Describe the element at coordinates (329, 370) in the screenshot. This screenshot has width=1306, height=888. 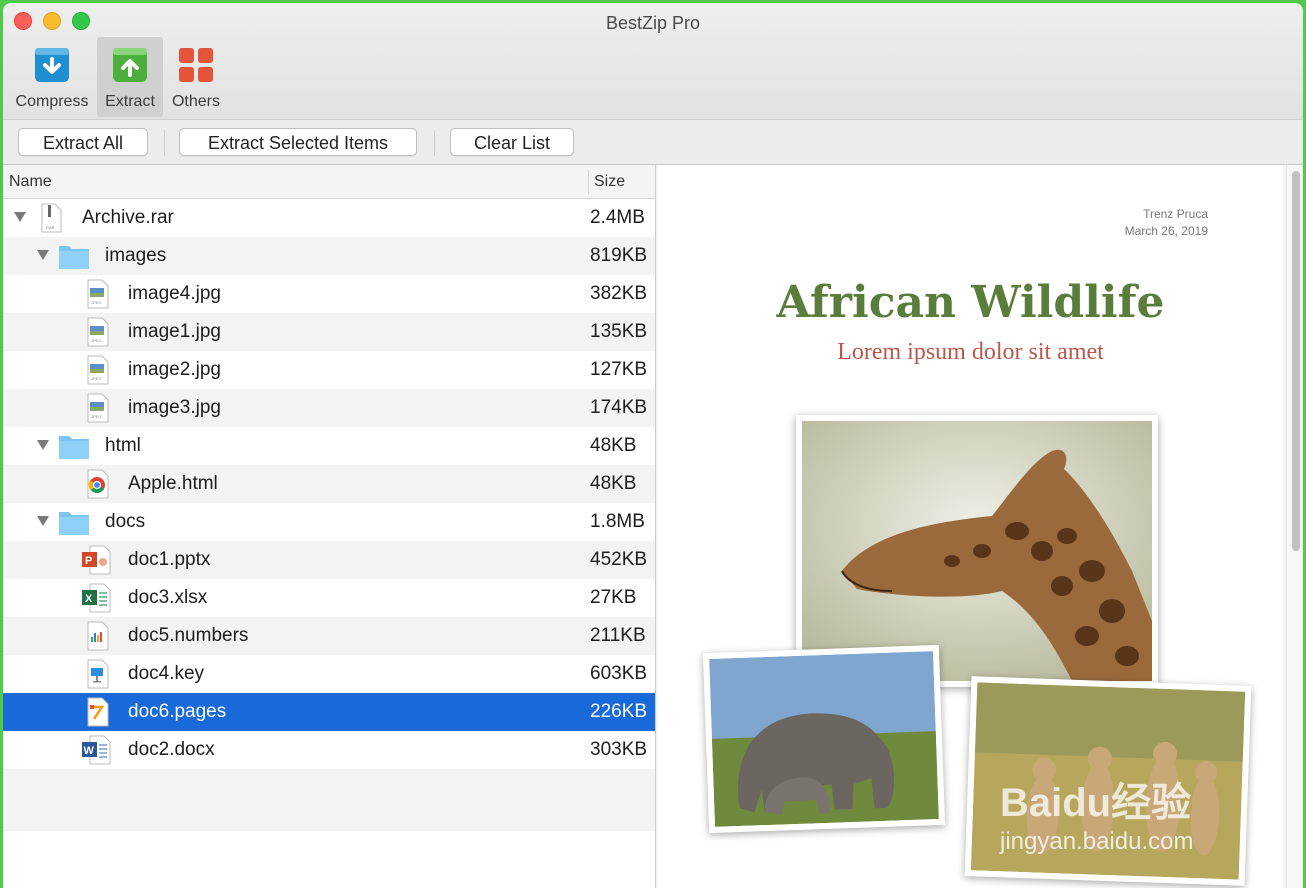
I see `list-row-image2: JPEG image2.jpg 127KB` at that location.